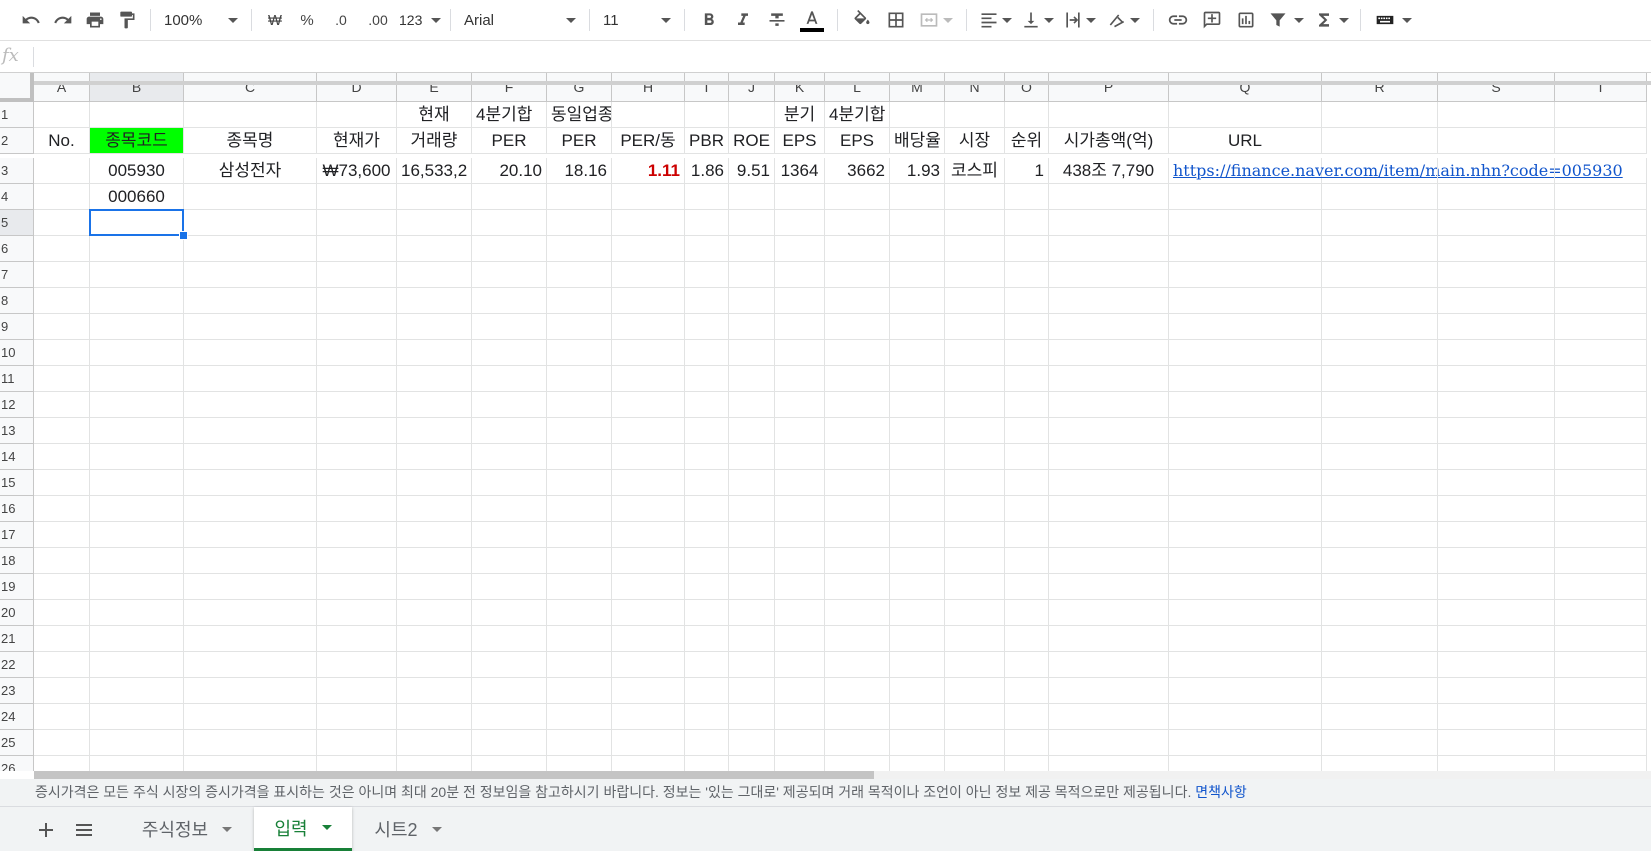 This screenshot has height=851, width=1651. I want to click on cell-l14, so click(857, 457).